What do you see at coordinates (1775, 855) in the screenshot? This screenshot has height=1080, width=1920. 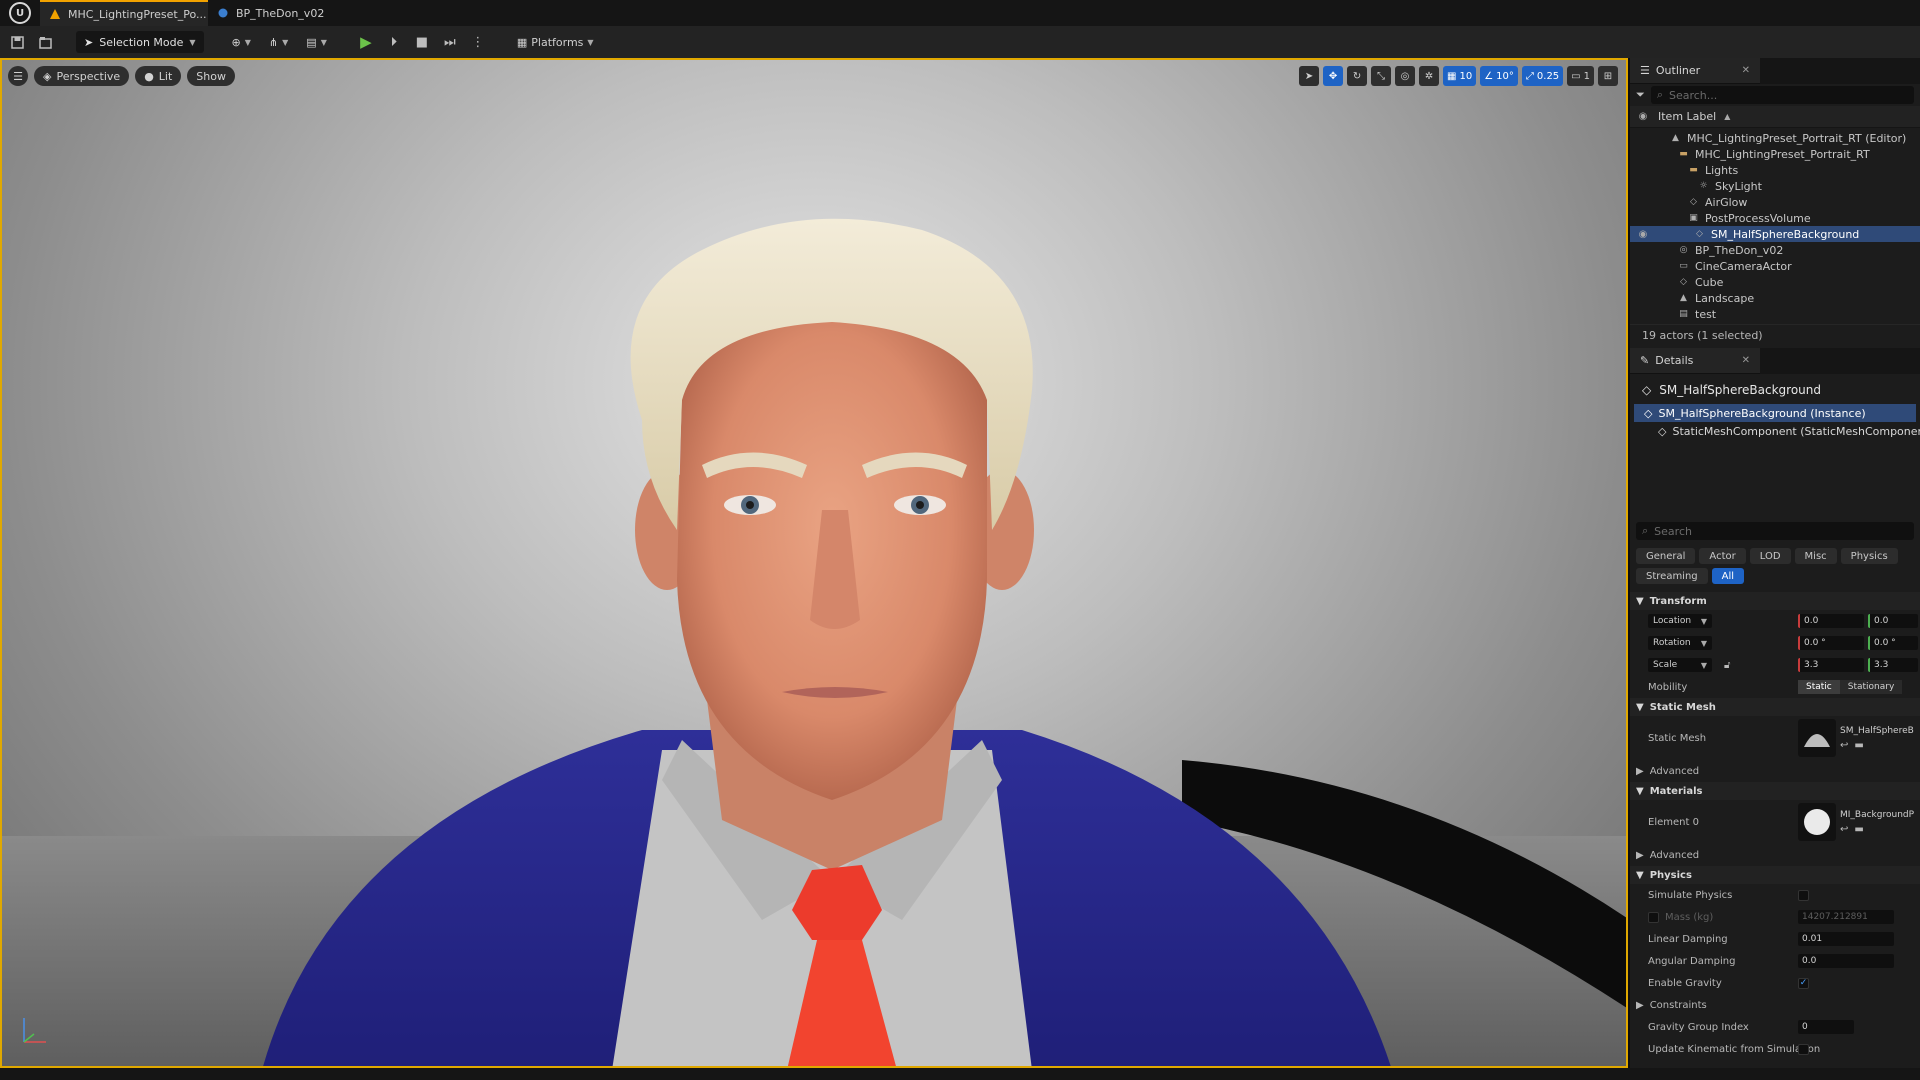 I see `prop-materials-advanced: ▶ Advanced` at bounding box center [1775, 855].